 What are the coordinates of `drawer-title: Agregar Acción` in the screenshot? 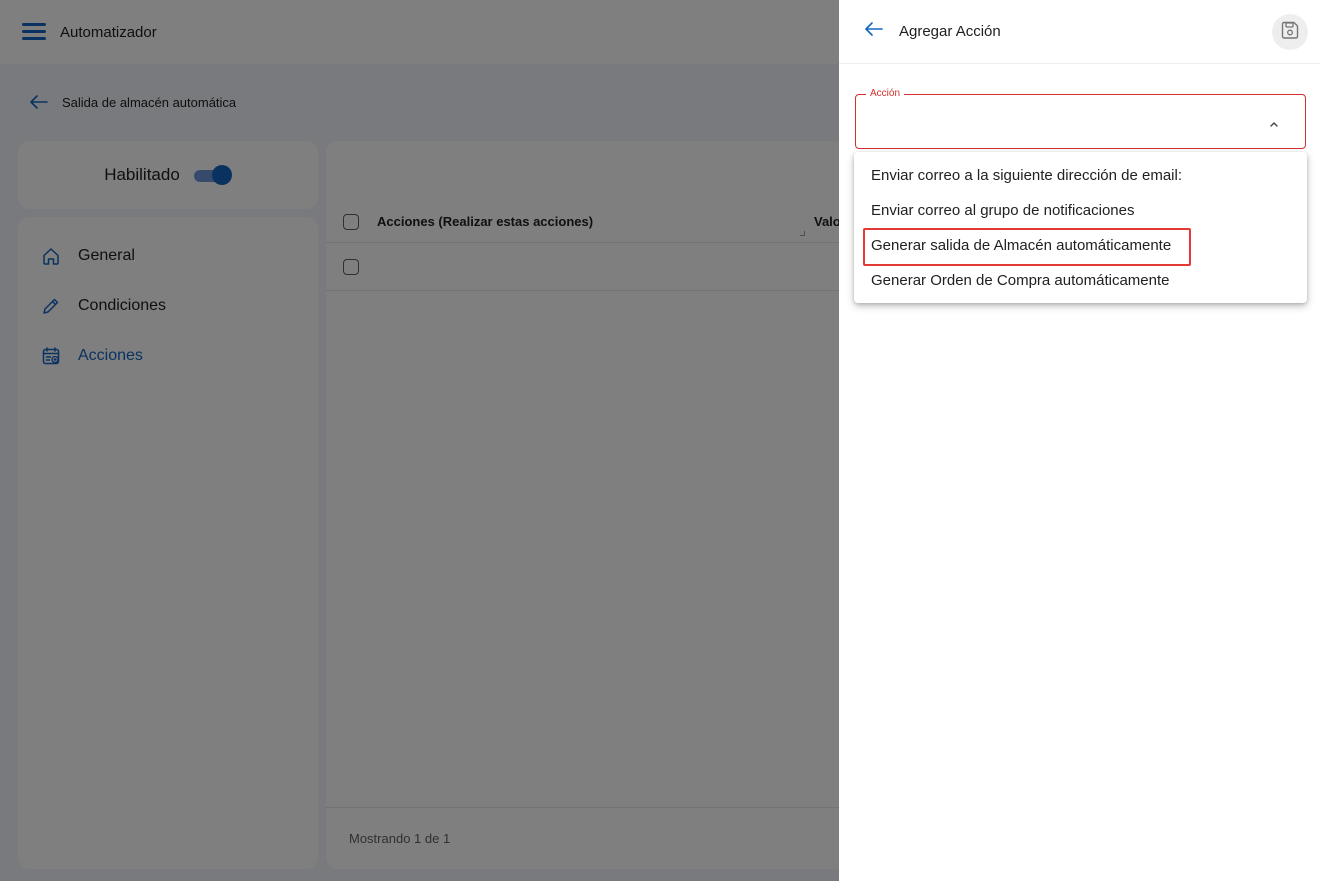 It's located at (950, 31).